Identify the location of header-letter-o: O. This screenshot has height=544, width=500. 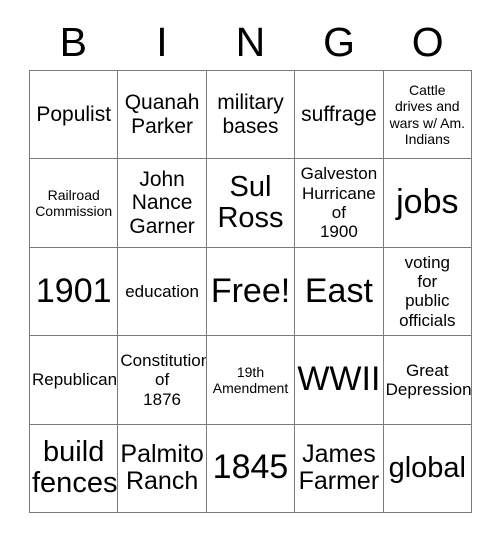
(427, 41).